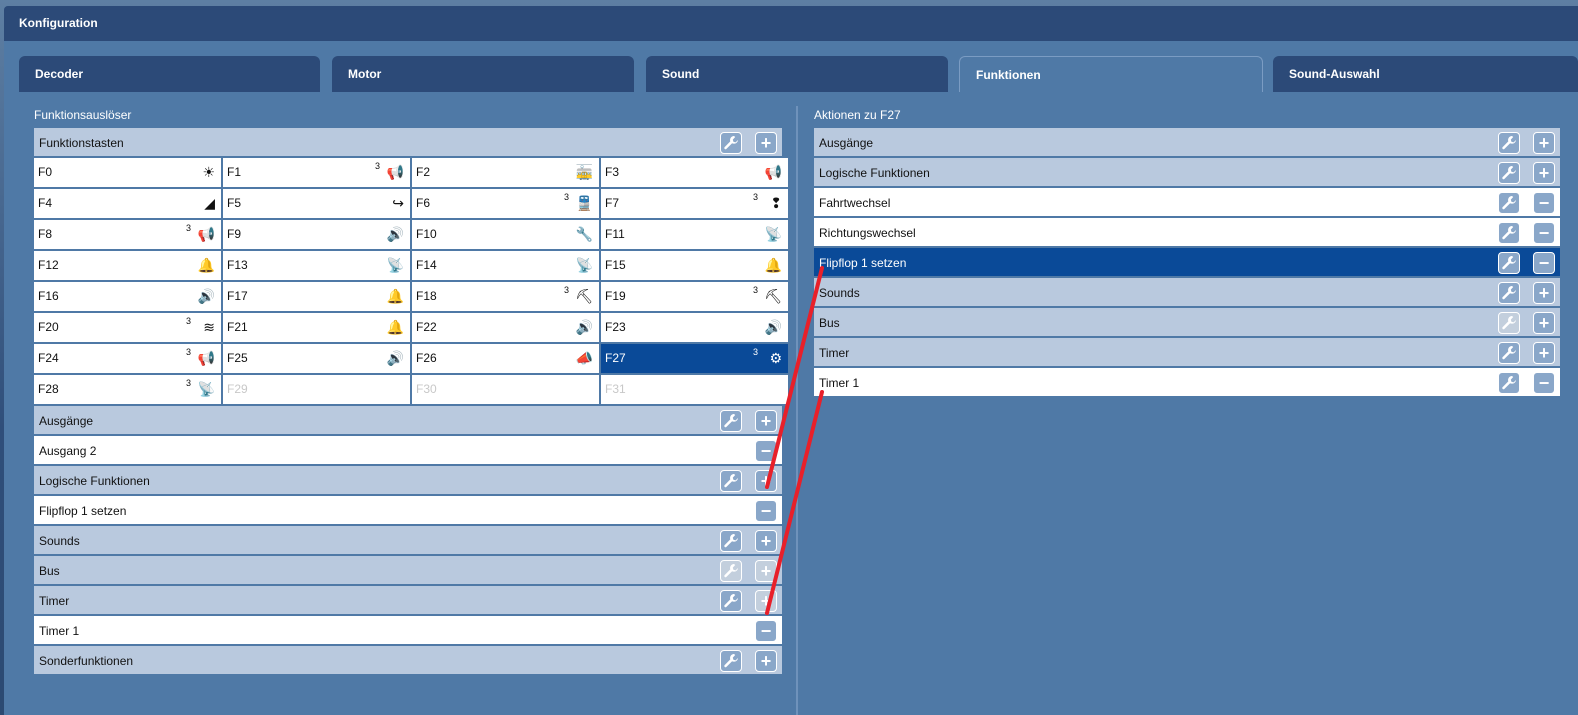 The width and height of the screenshot is (1578, 715). I want to click on tab-sound: Sound, so click(797, 74).